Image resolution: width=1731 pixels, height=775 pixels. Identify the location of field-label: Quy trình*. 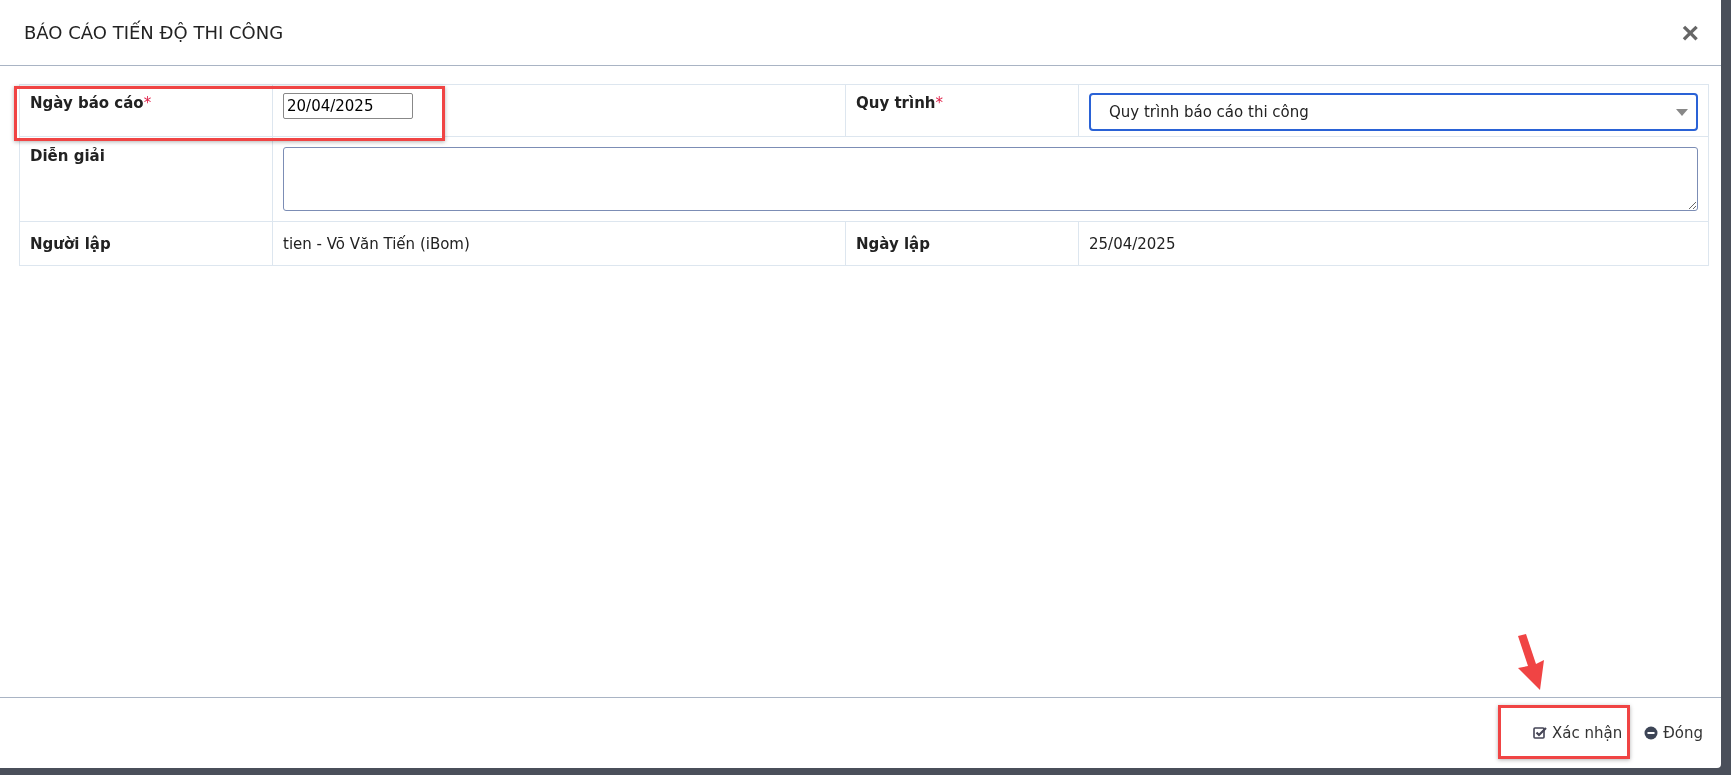
(899, 103).